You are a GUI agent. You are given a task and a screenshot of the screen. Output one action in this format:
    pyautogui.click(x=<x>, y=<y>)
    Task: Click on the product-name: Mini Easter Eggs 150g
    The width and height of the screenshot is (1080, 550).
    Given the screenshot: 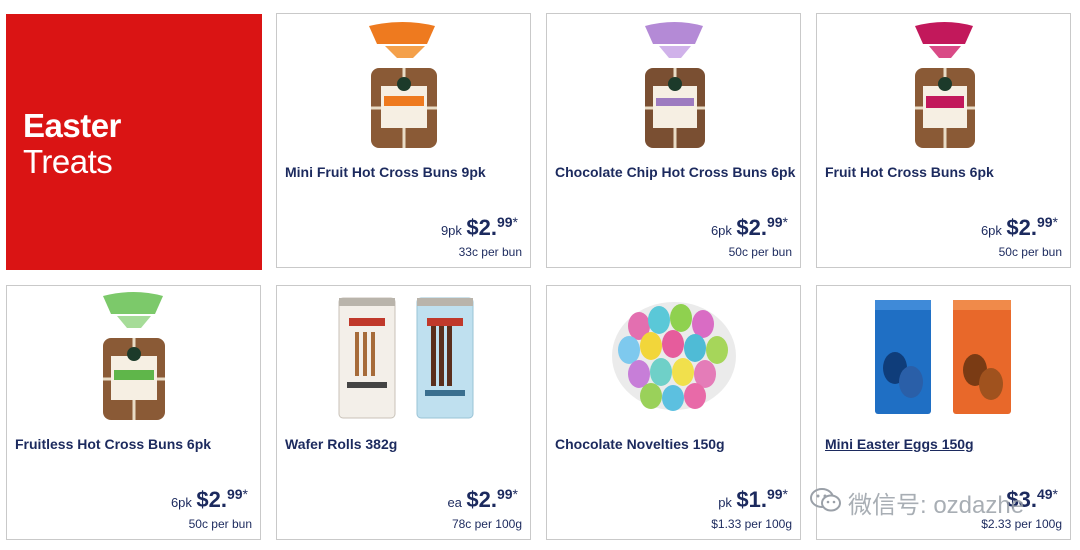 What is the action you would take?
    pyautogui.click(x=899, y=444)
    